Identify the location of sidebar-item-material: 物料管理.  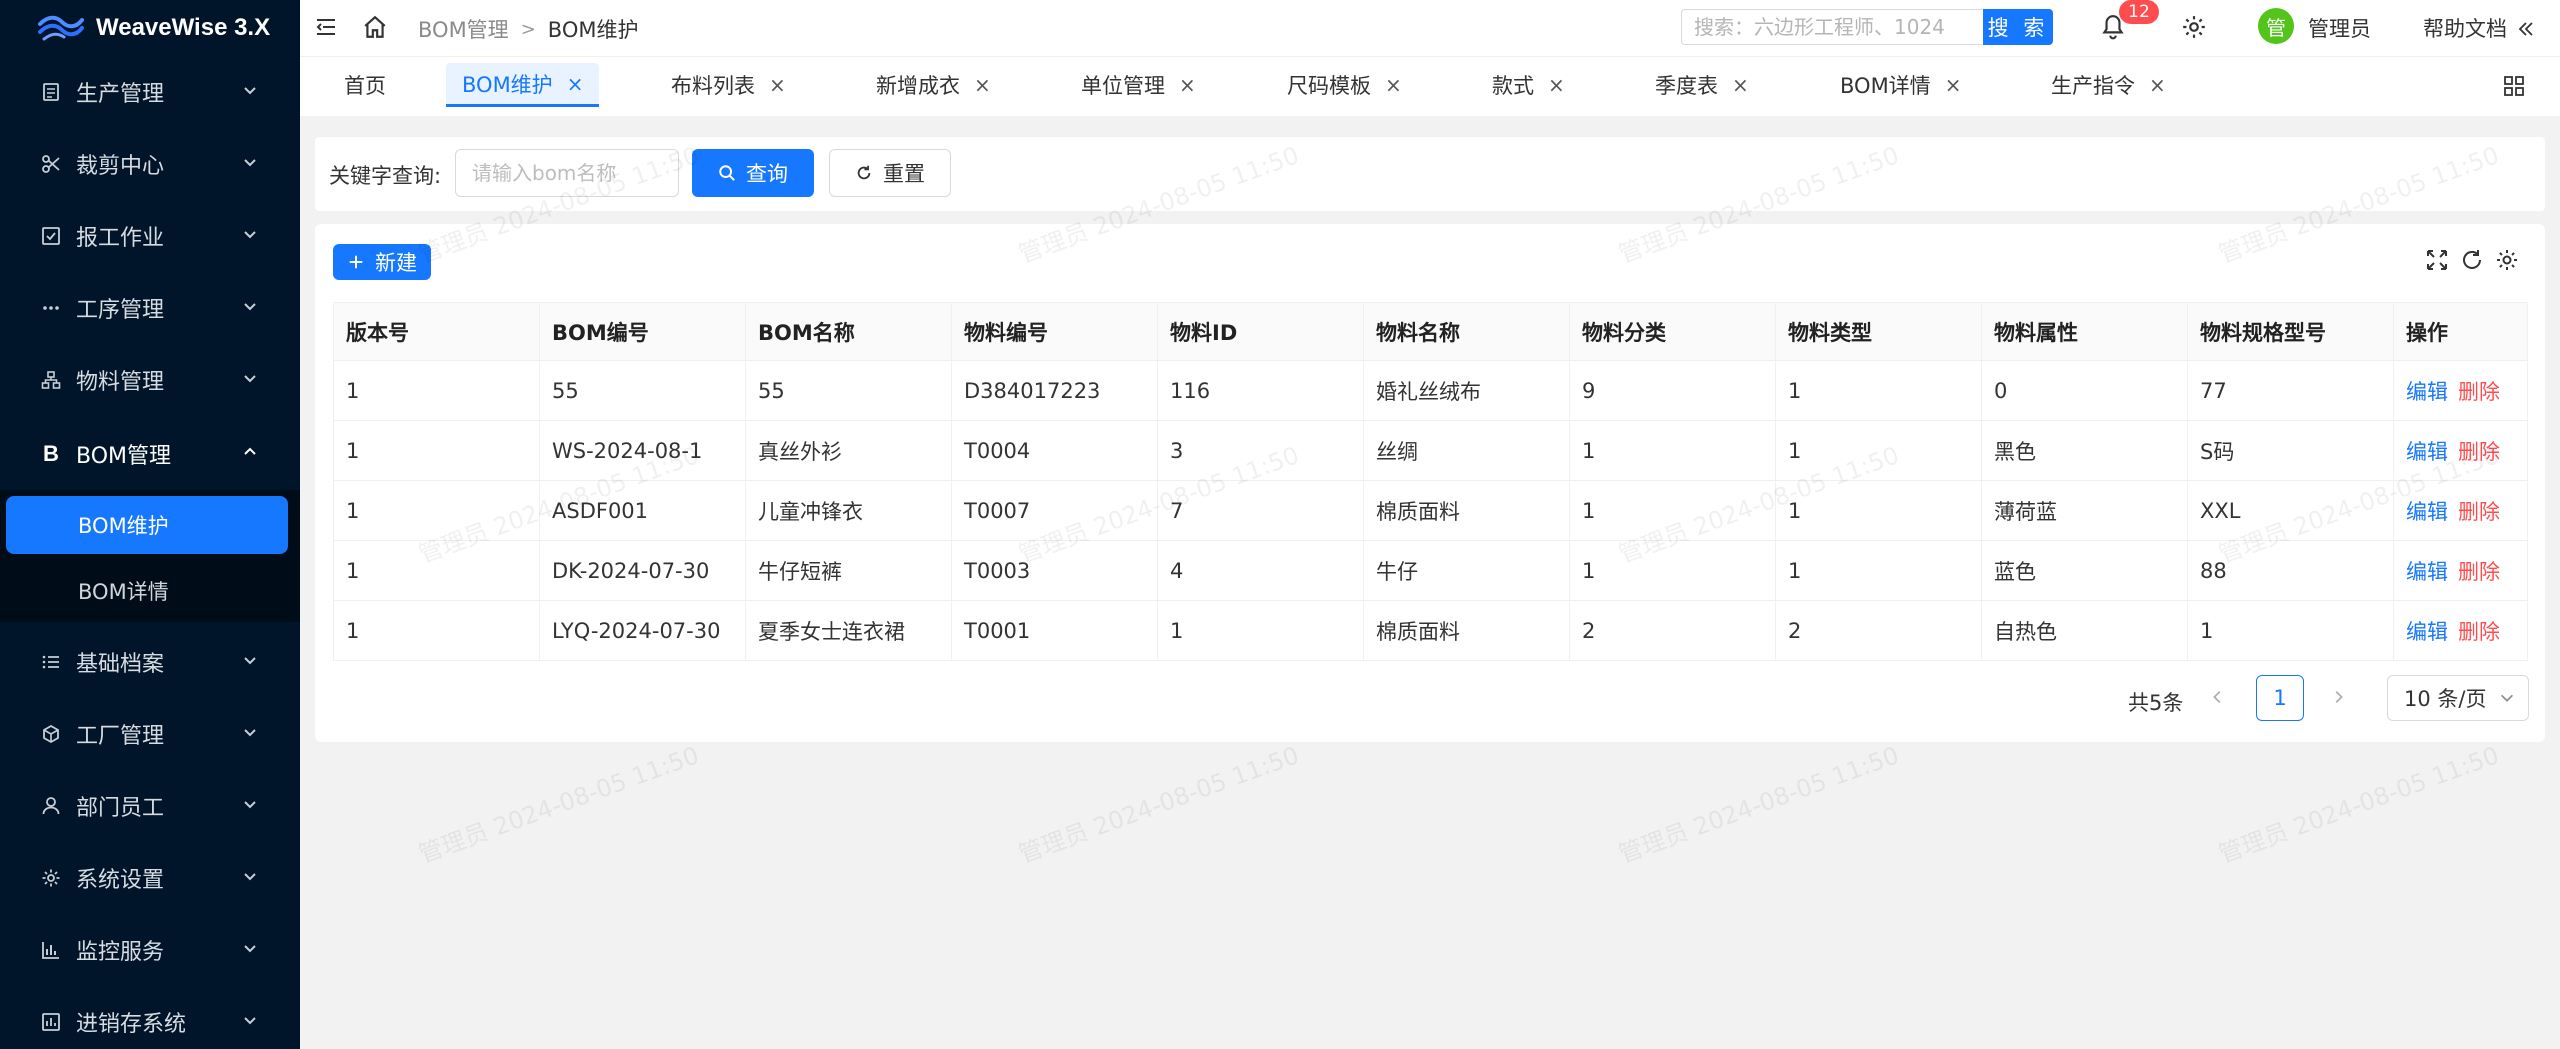
(150, 380).